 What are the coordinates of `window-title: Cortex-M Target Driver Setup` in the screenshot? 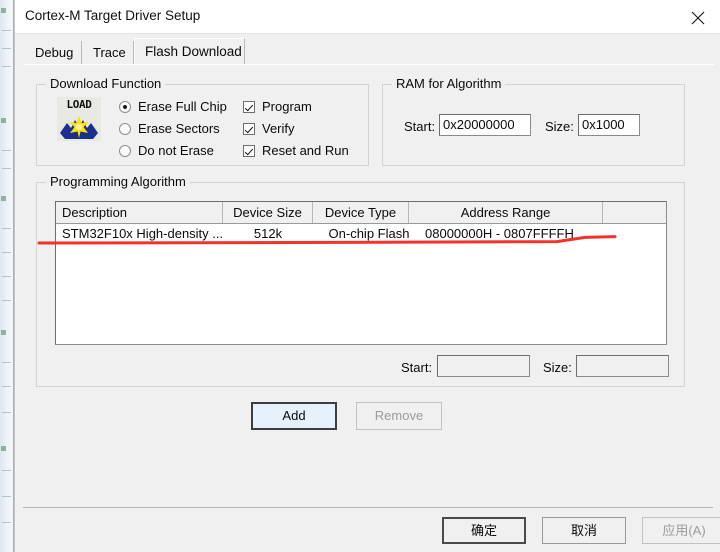 It's located at (113, 15).